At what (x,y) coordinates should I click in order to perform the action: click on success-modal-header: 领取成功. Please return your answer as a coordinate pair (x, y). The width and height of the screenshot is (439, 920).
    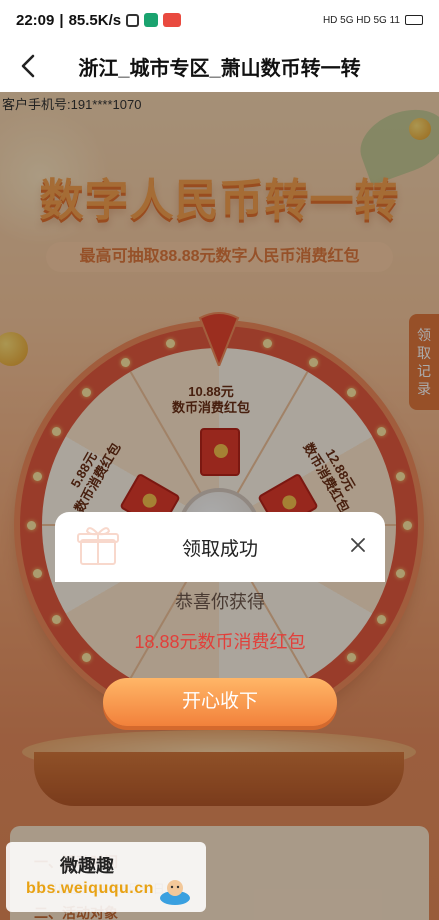
    Looking at the image, I should click on (220, 547).